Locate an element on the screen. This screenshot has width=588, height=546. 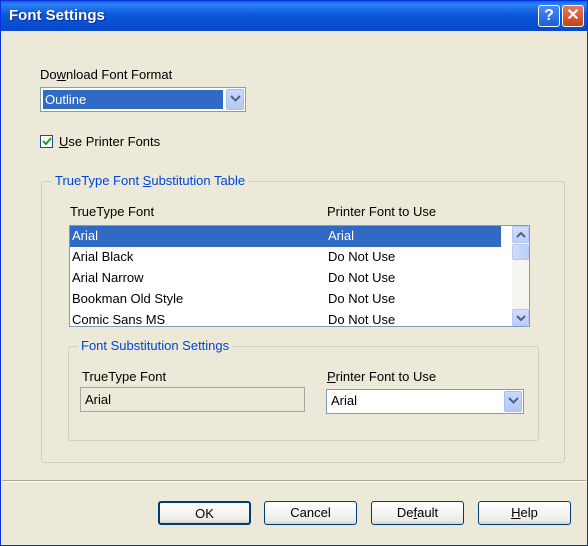
printer-font-label: Printer Font to Use is located at coordinates (382, 376).